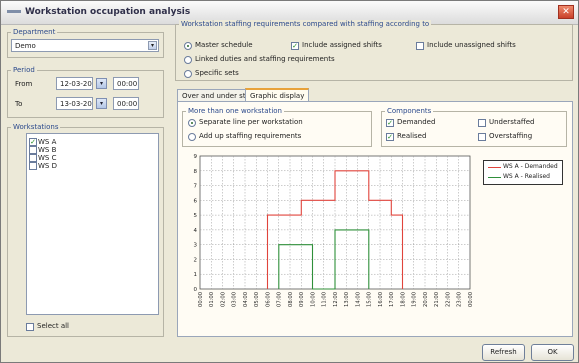  What do you see at coordinates (126, 103) in the screenshot?
I see `to-time-input: 00:00` at bounding box center [126, 103].